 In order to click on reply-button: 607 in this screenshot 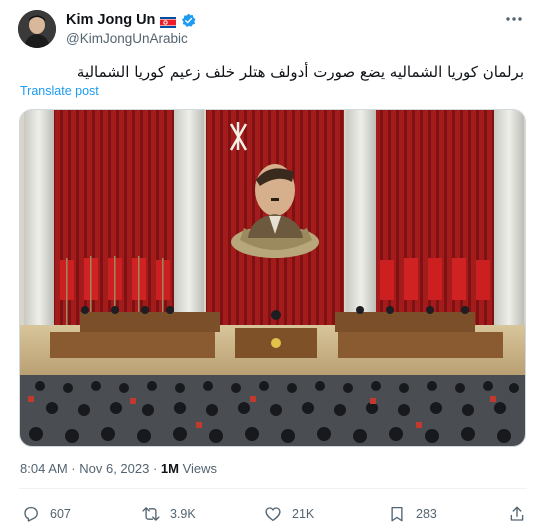, I will do `click(46, 514)`.